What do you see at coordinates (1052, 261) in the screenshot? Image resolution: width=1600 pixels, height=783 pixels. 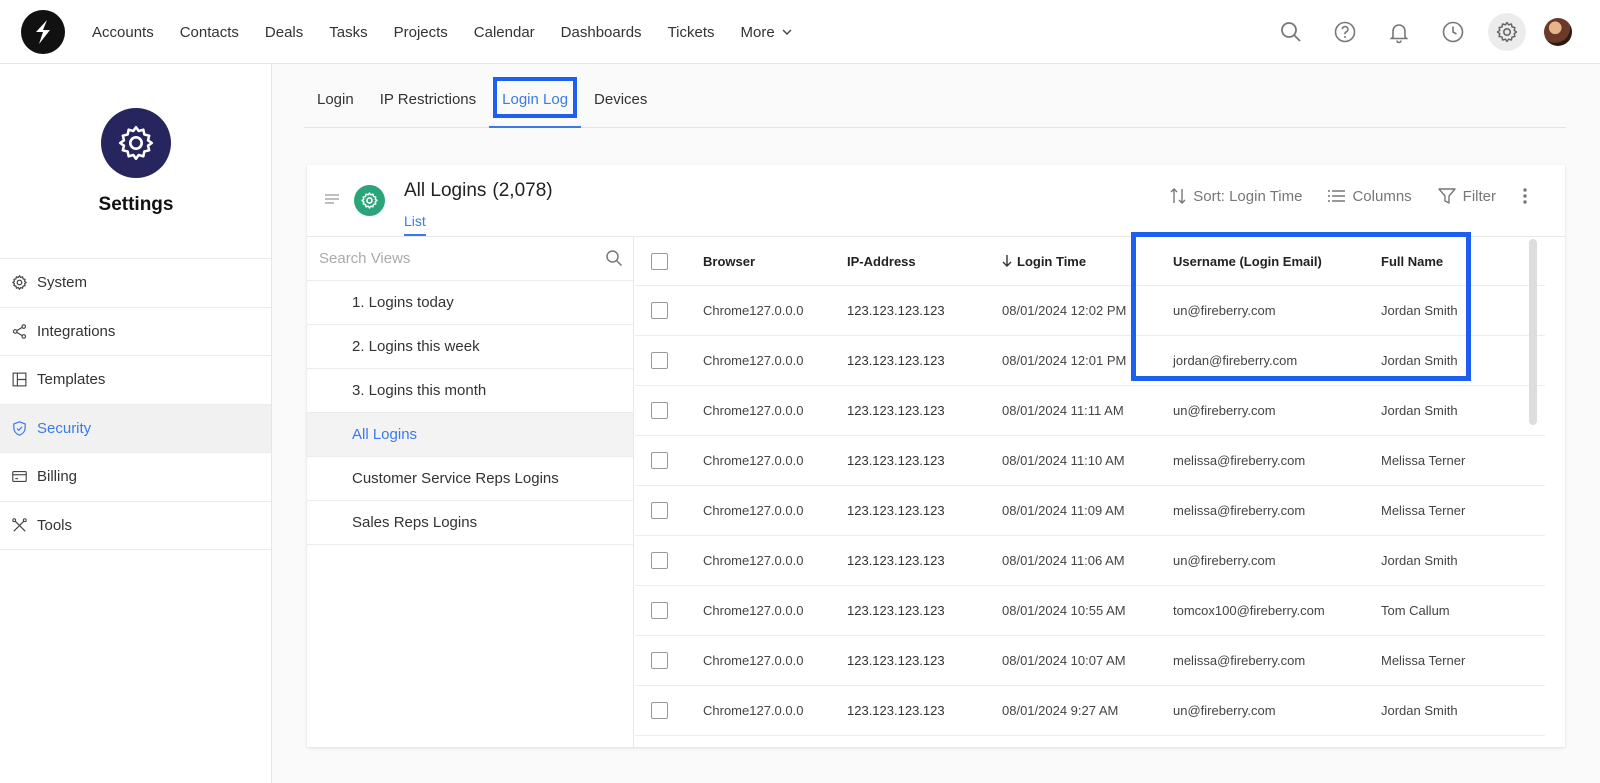 I see `column-header-label: Login Time` at bounding box center [1052, 261].